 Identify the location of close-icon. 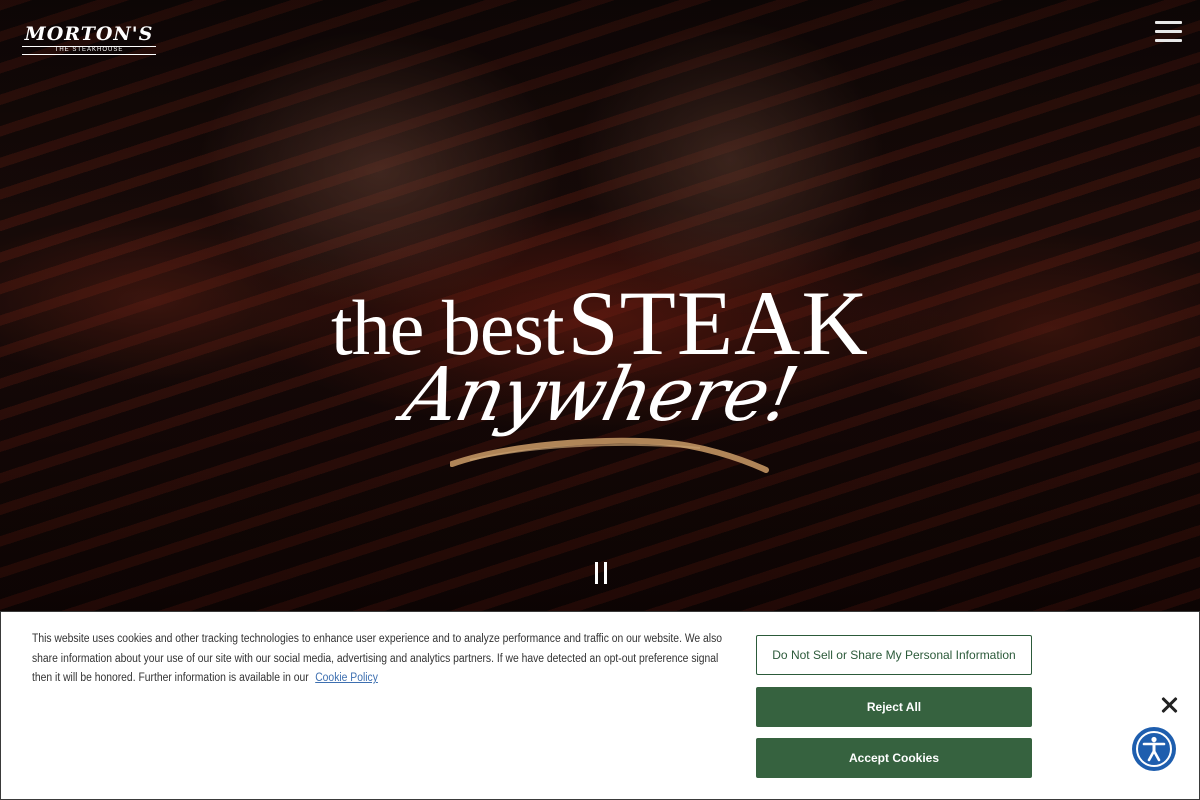
(1169, 705).